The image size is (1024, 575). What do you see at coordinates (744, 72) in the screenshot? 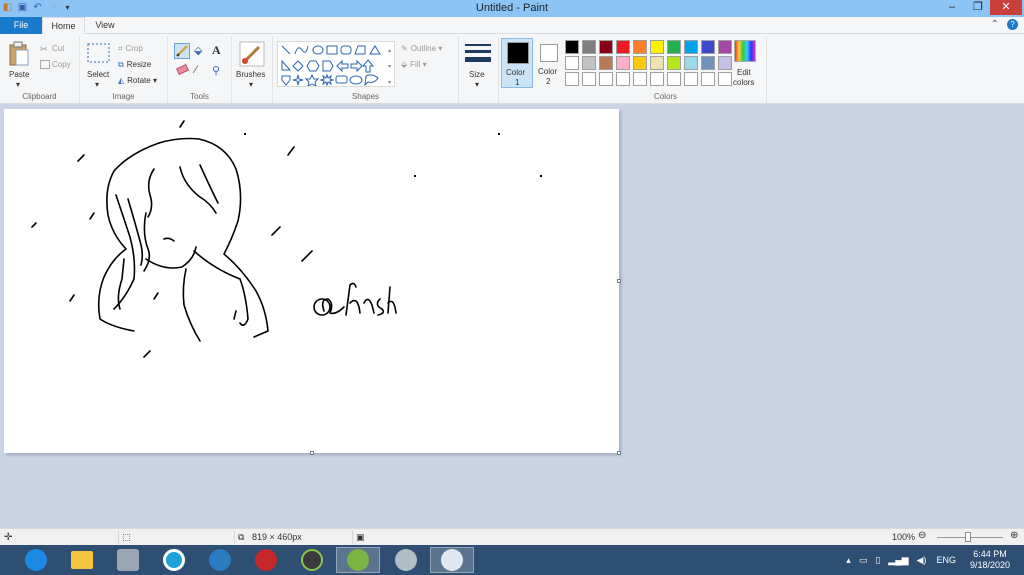
I see `edit-colors-label: Edit` at bounding box center [744, 72].